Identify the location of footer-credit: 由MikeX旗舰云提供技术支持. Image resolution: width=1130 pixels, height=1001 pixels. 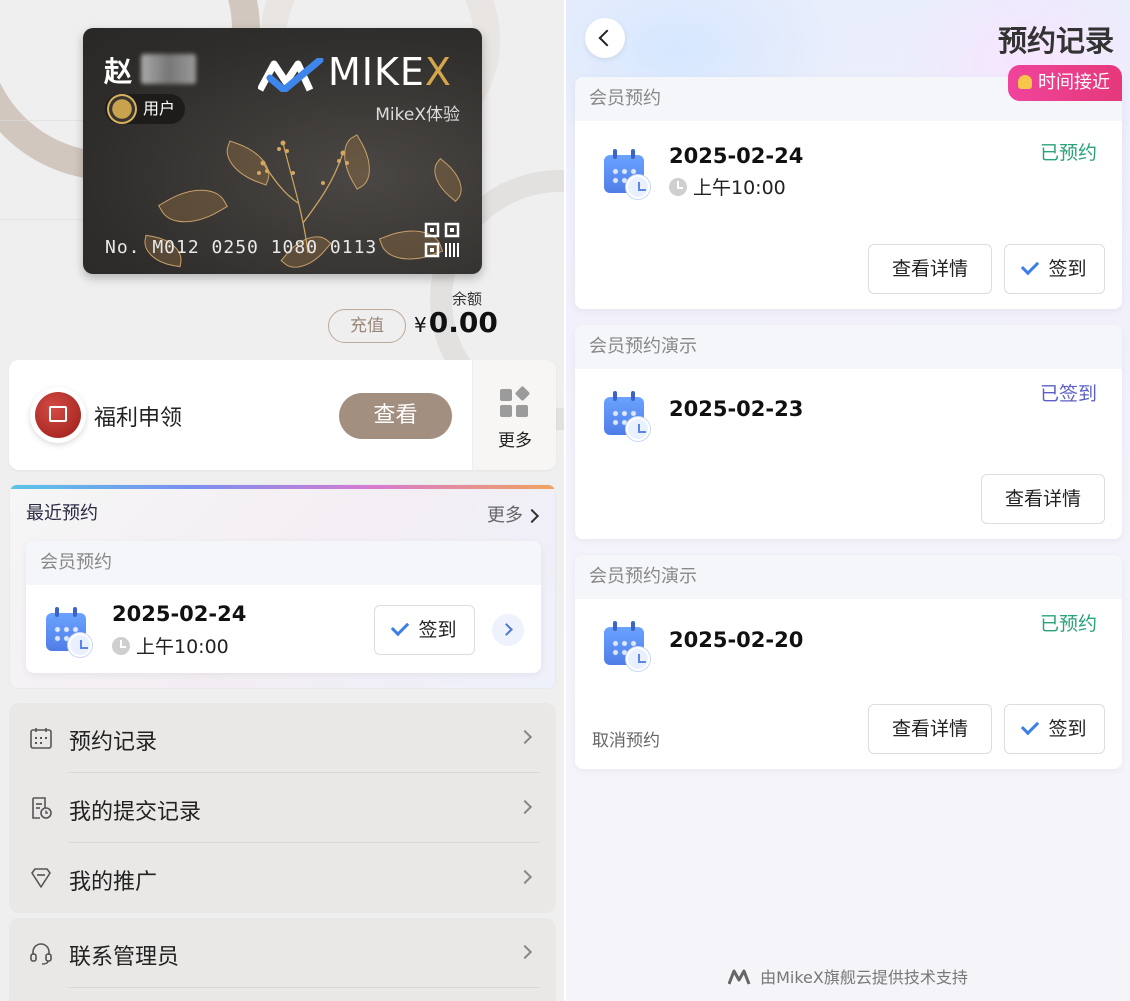
(848, 976).